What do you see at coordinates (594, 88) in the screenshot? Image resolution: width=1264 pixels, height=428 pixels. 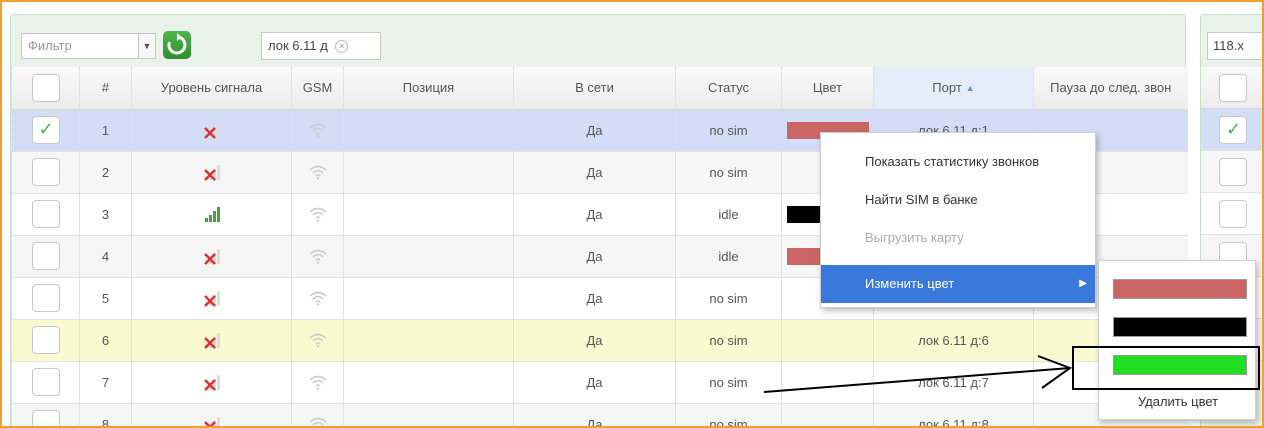 I see `column-header: В сети` at bounding box center [594, 88].